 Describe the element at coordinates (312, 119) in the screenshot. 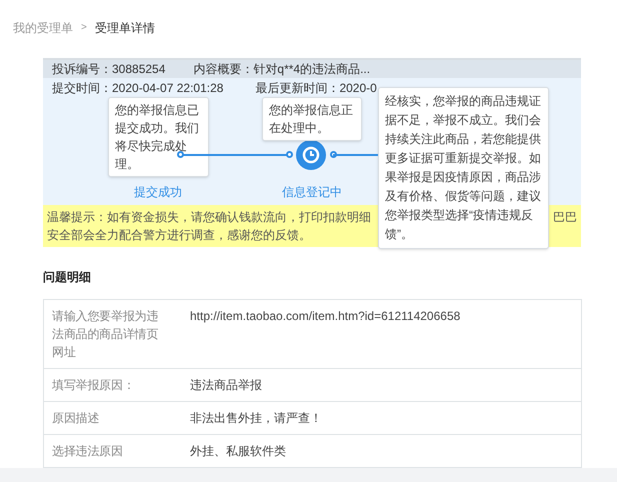

I see `step-tooltip: 您的举报信息正在处理中。` at that location.